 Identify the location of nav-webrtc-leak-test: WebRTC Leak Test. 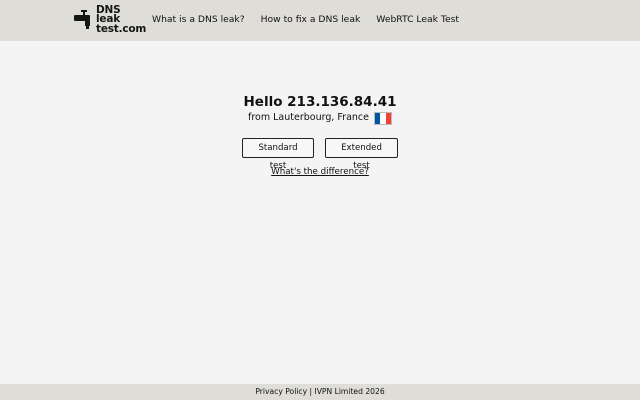
(417, 20).